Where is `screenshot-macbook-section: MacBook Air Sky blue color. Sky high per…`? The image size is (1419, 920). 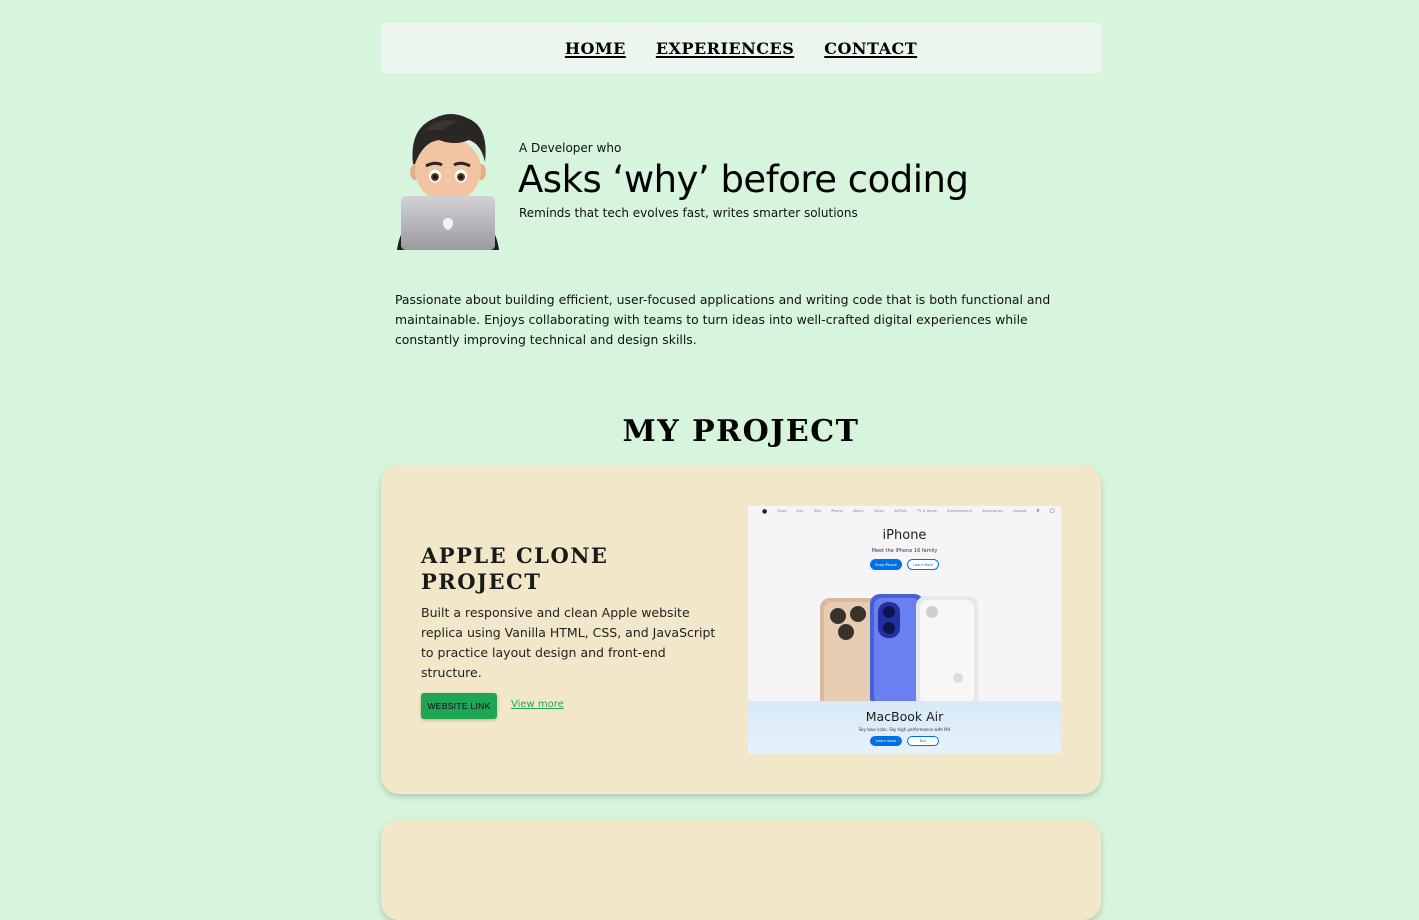
screenshot-macbook-section: MacBook Air Sky blue color. Sky high per… is located at coordinates (904, 727).